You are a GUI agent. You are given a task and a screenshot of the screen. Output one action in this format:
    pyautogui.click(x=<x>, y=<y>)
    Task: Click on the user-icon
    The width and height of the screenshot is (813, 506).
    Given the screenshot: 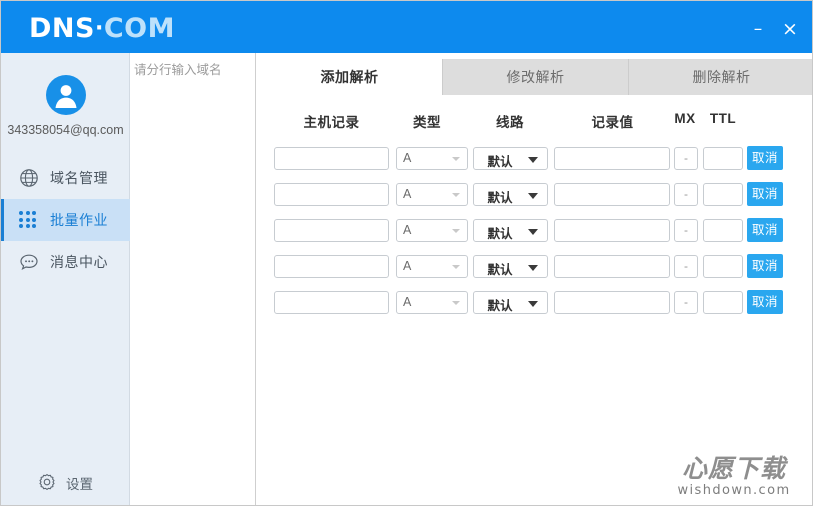 What is the action you would take?
    pyautogui.click(x=66, y=96)
    